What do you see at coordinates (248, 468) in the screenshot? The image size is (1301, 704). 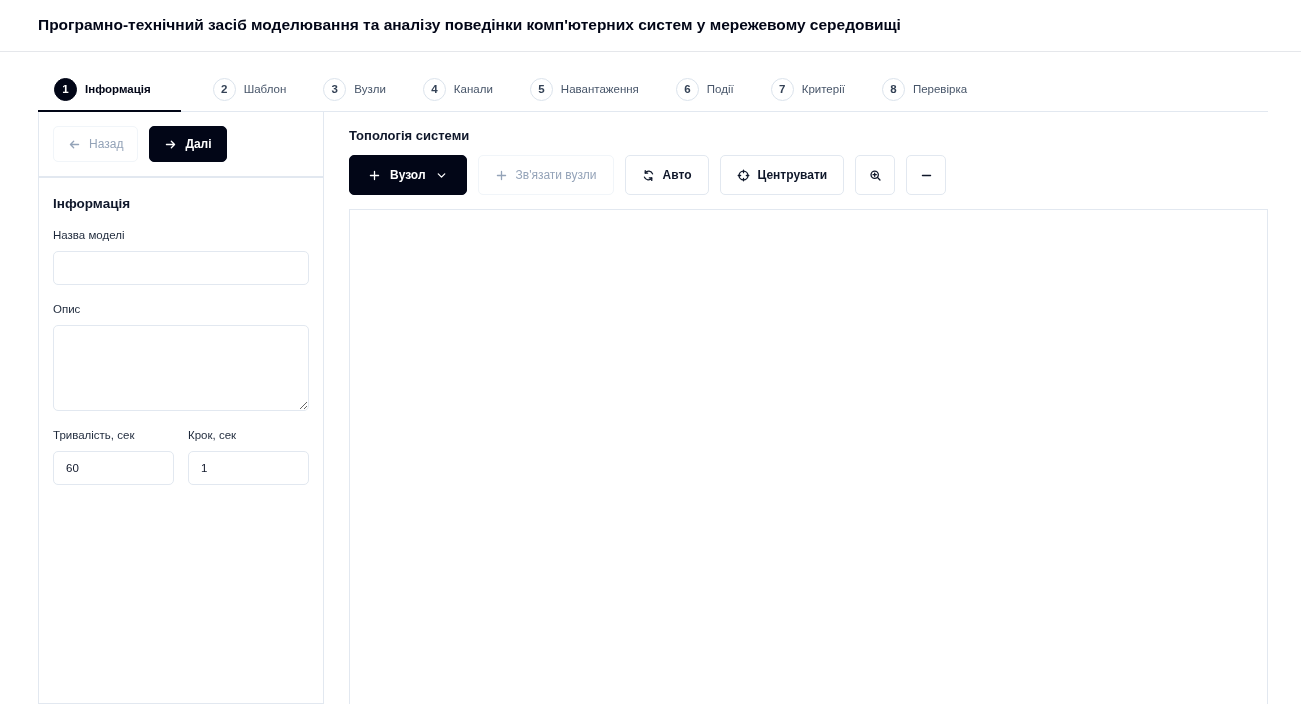 I see `input-field: 1` at bounding box center [248, 468].